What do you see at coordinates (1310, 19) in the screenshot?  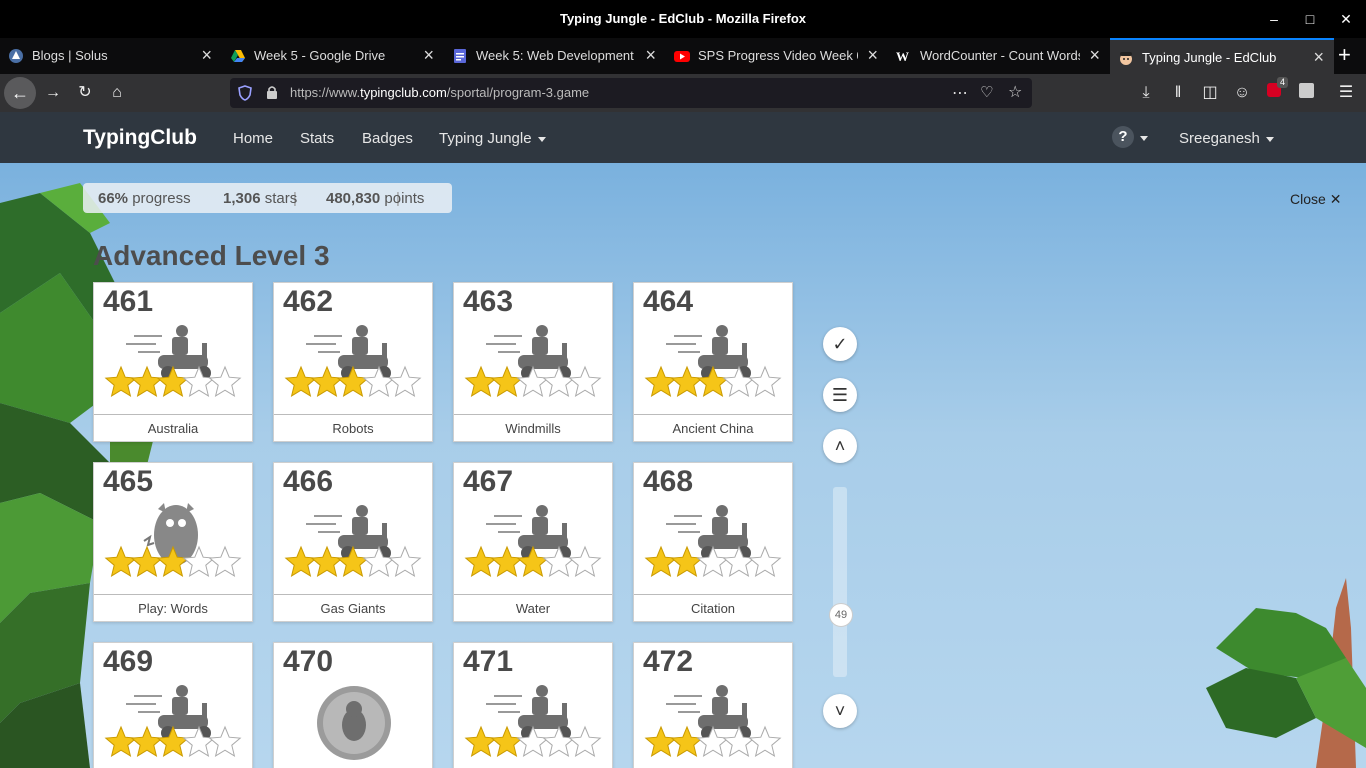 I see `maximize-icon: □` at bounding box center [1310, 19].